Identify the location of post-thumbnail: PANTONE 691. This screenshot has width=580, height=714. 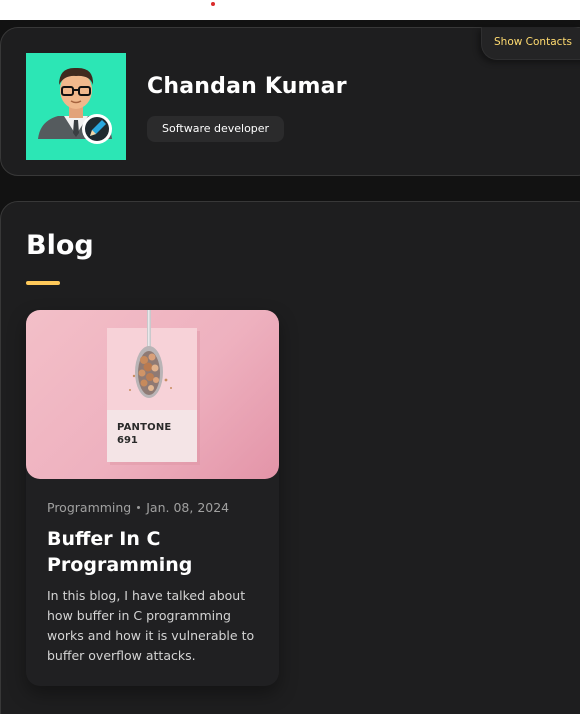
(152, 394).